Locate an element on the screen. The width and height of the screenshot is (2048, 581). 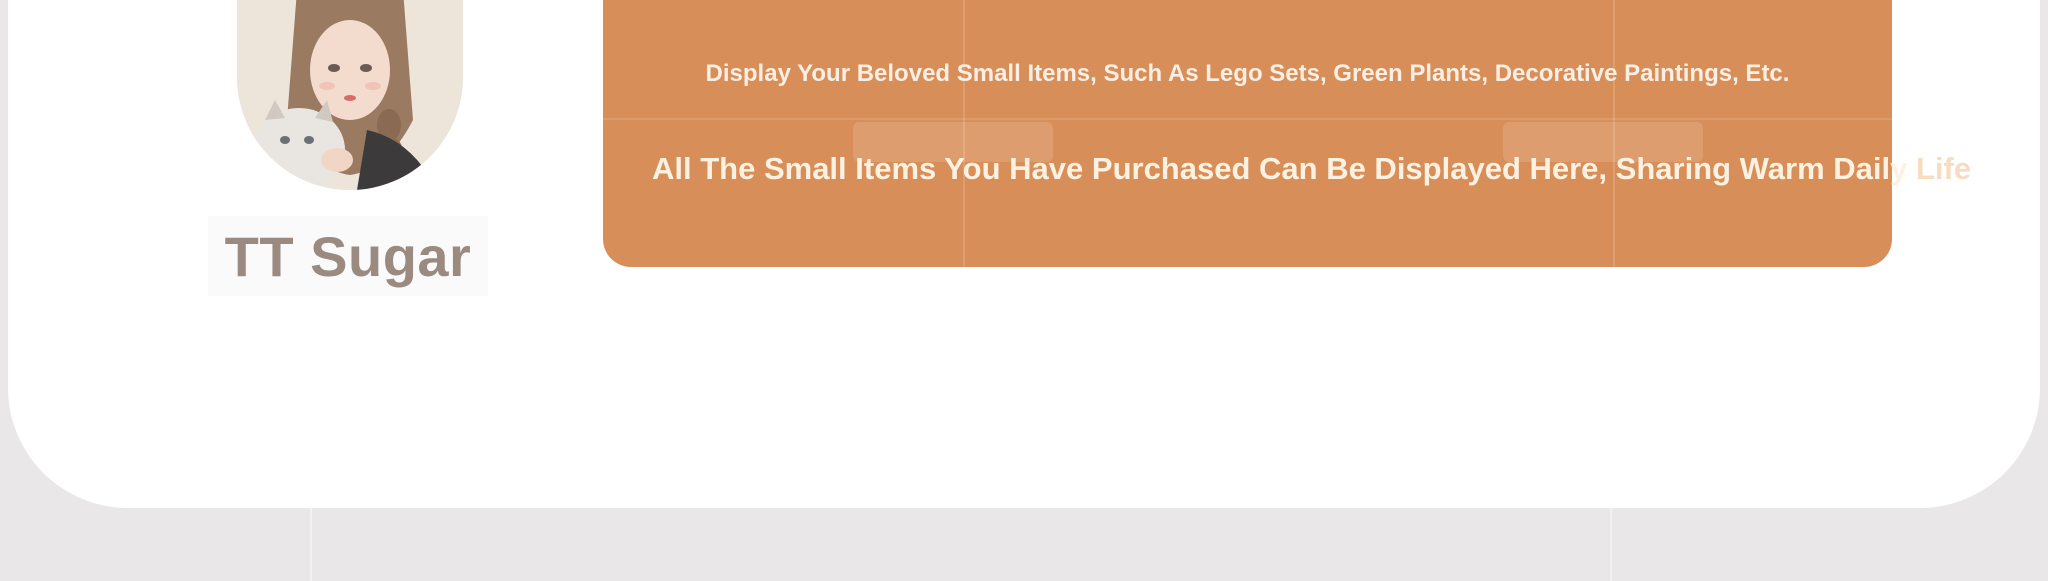
username: TT Sugar is located at coordinates (348, 256).